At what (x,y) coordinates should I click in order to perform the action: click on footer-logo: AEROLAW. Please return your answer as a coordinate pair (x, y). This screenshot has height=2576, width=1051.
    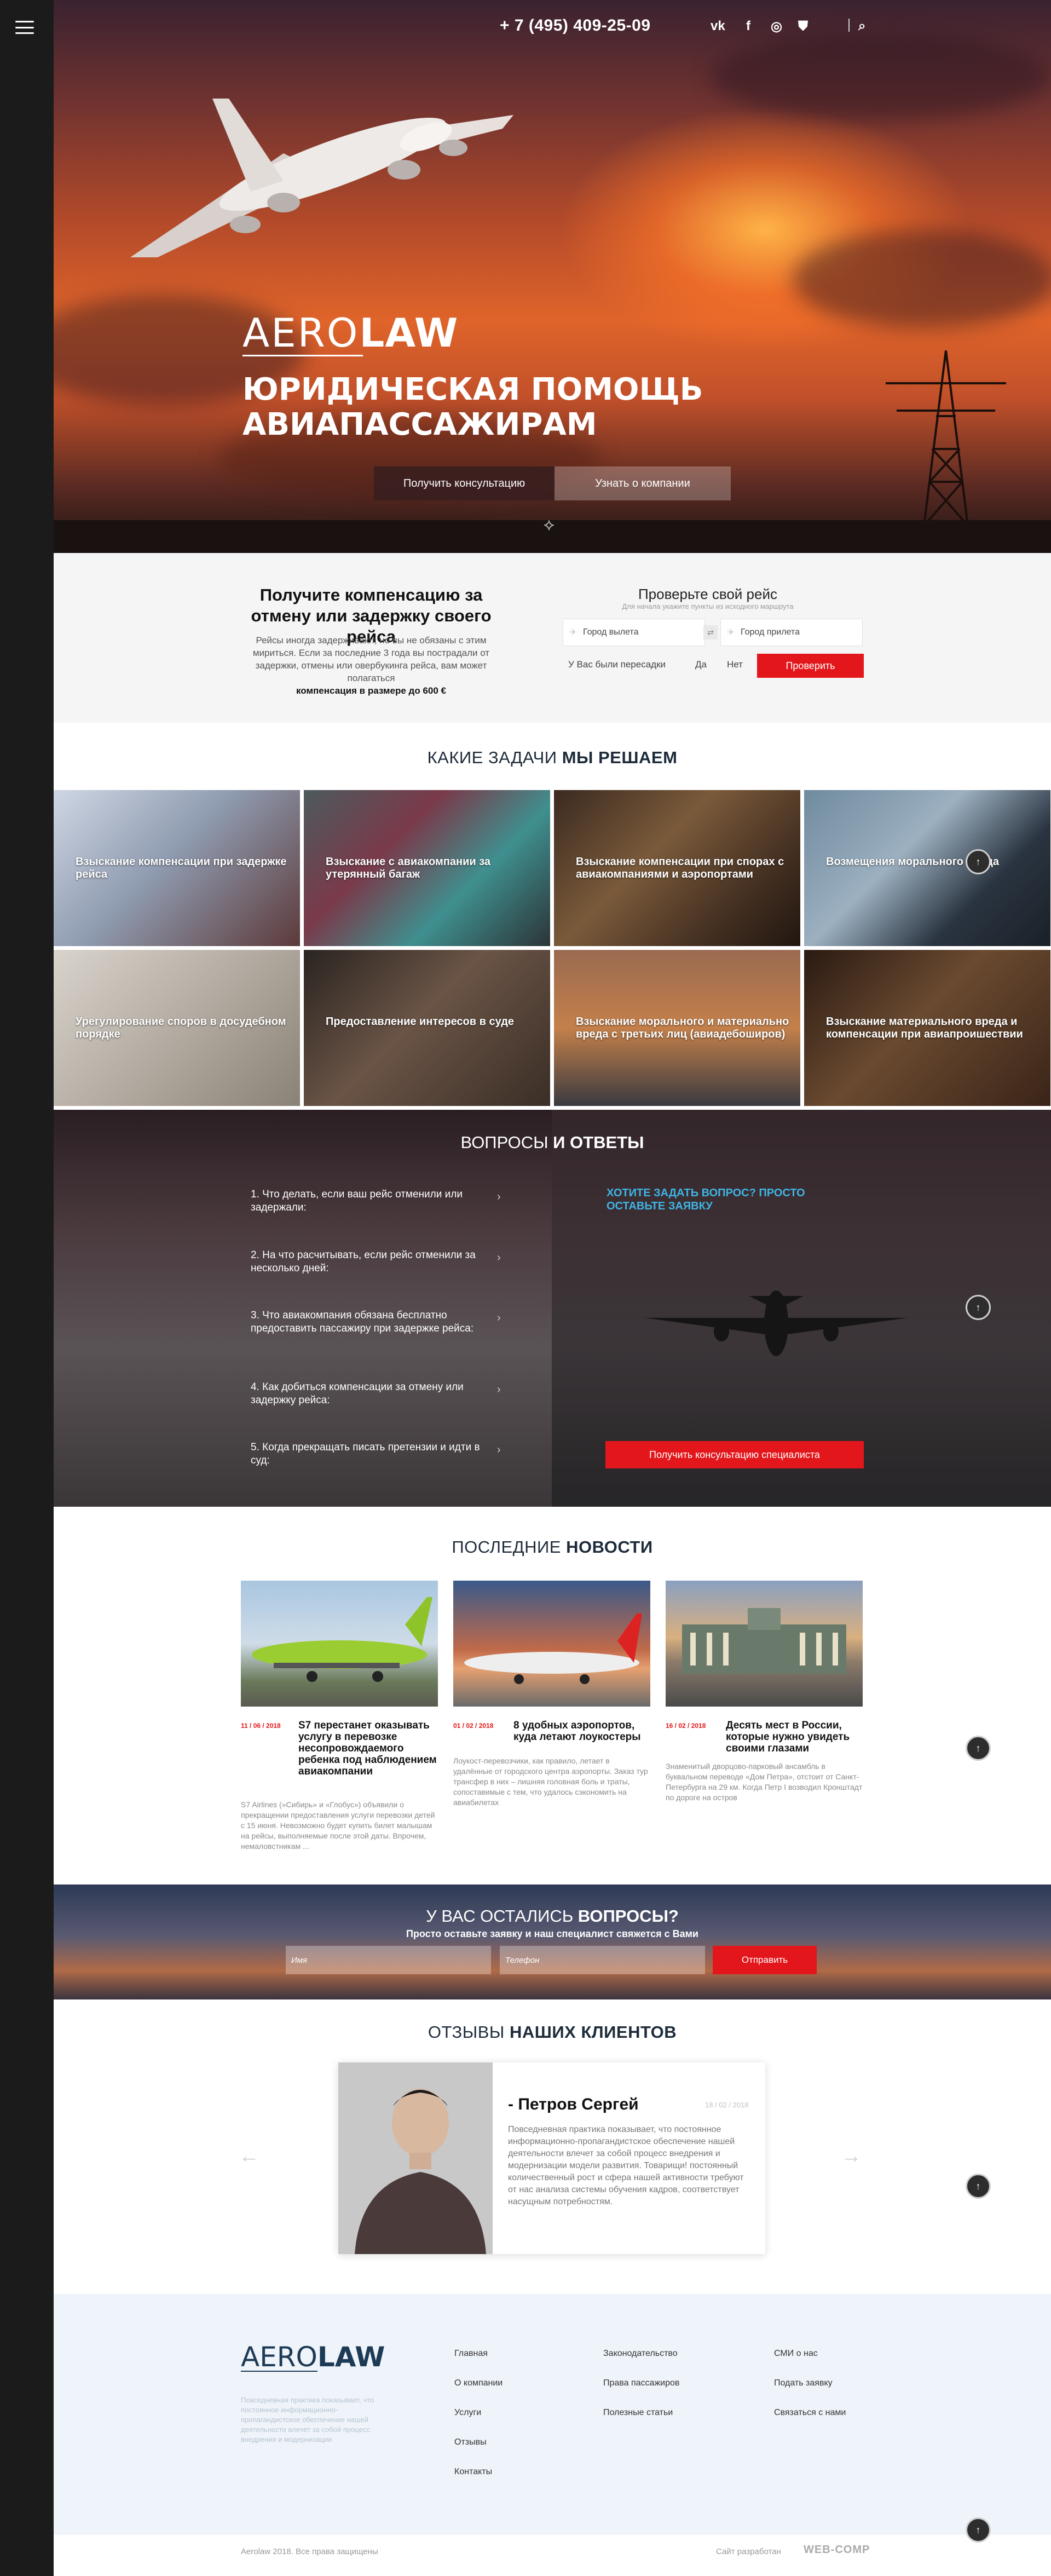
    Looking at the image, I should click on (313, 2357).